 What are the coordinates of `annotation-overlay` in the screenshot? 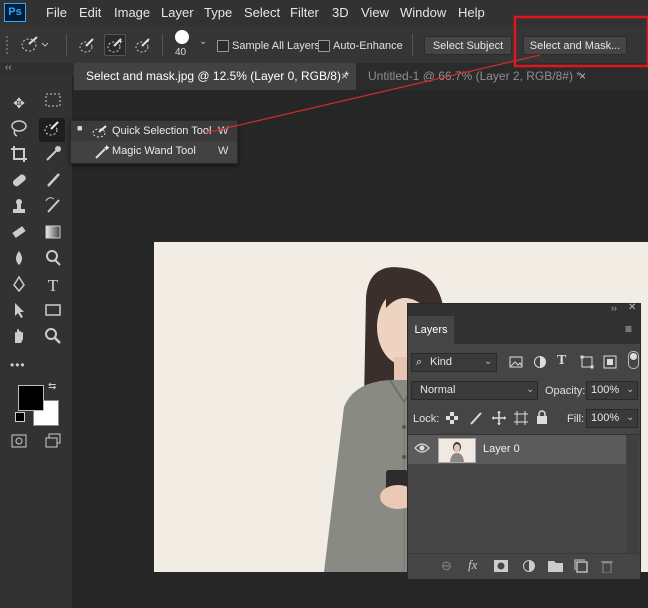 It's located at (426, 74).